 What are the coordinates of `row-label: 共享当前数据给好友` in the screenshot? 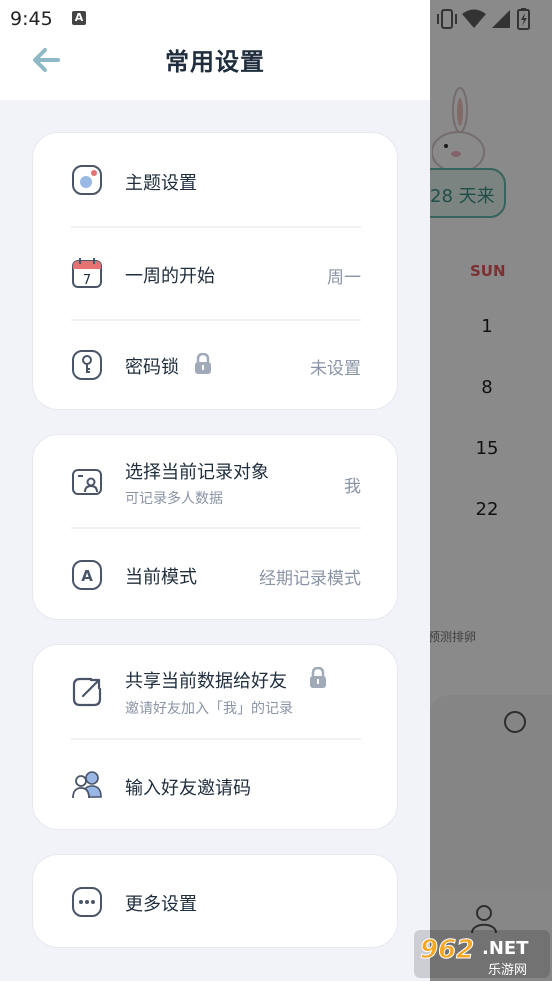 It's located at (206, 681).